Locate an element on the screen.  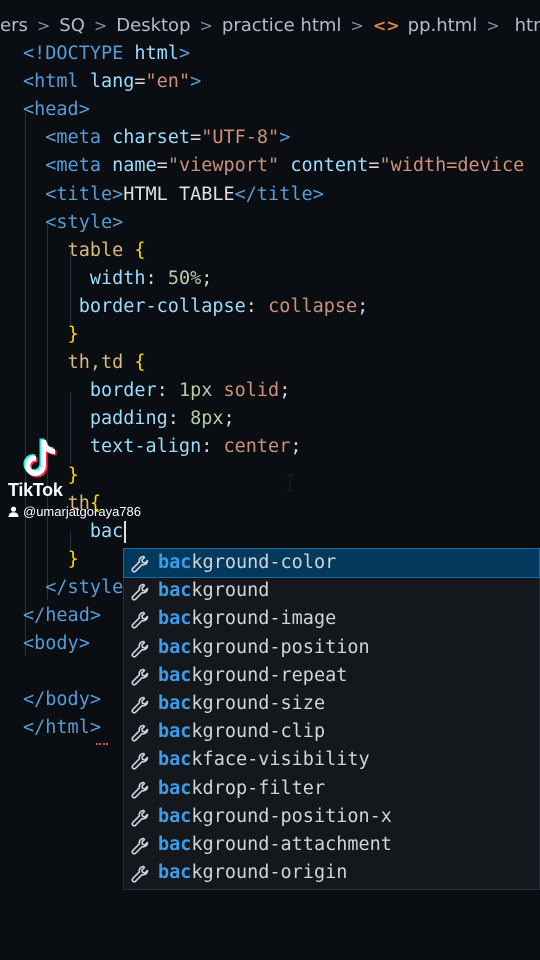
suggestion-item: background-position-x is located at coordinates (331, 817).